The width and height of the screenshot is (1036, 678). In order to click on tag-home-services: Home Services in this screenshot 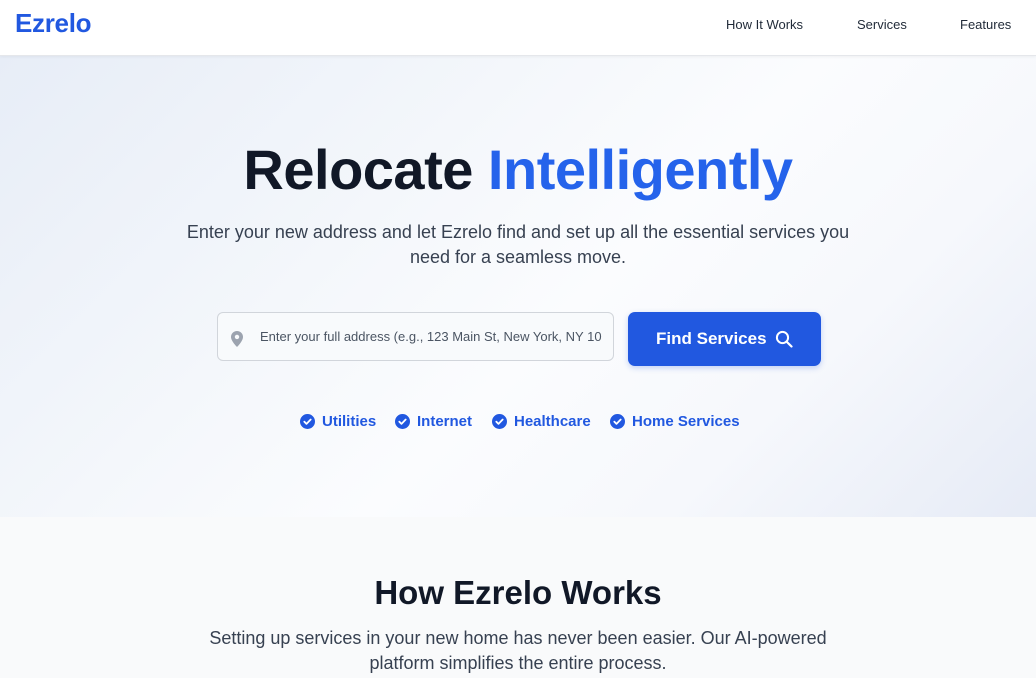, I will do `click(675, 421)`.